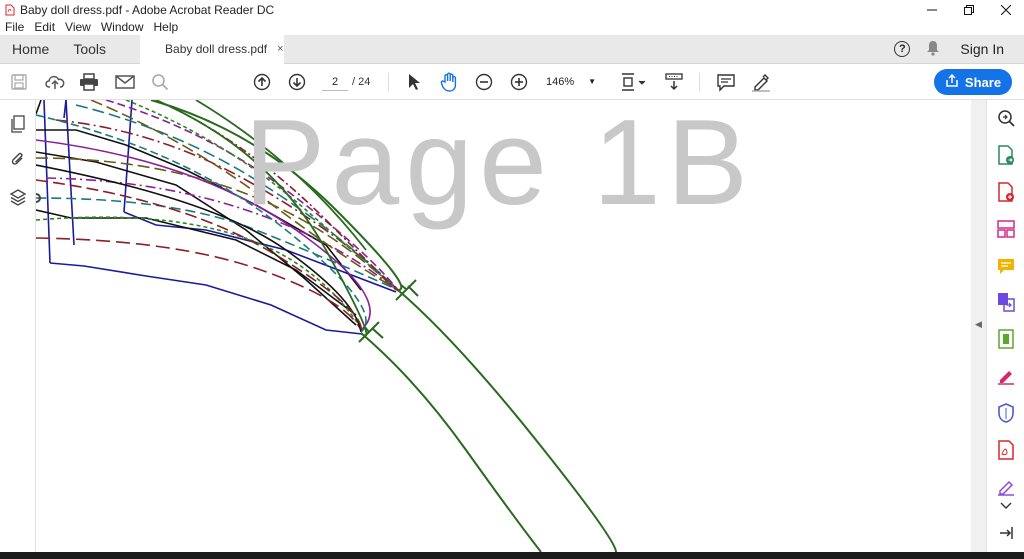  Describe the element at coordinates (89, 49) in the screenshot. I see `tab-tools: Tools` at that location.